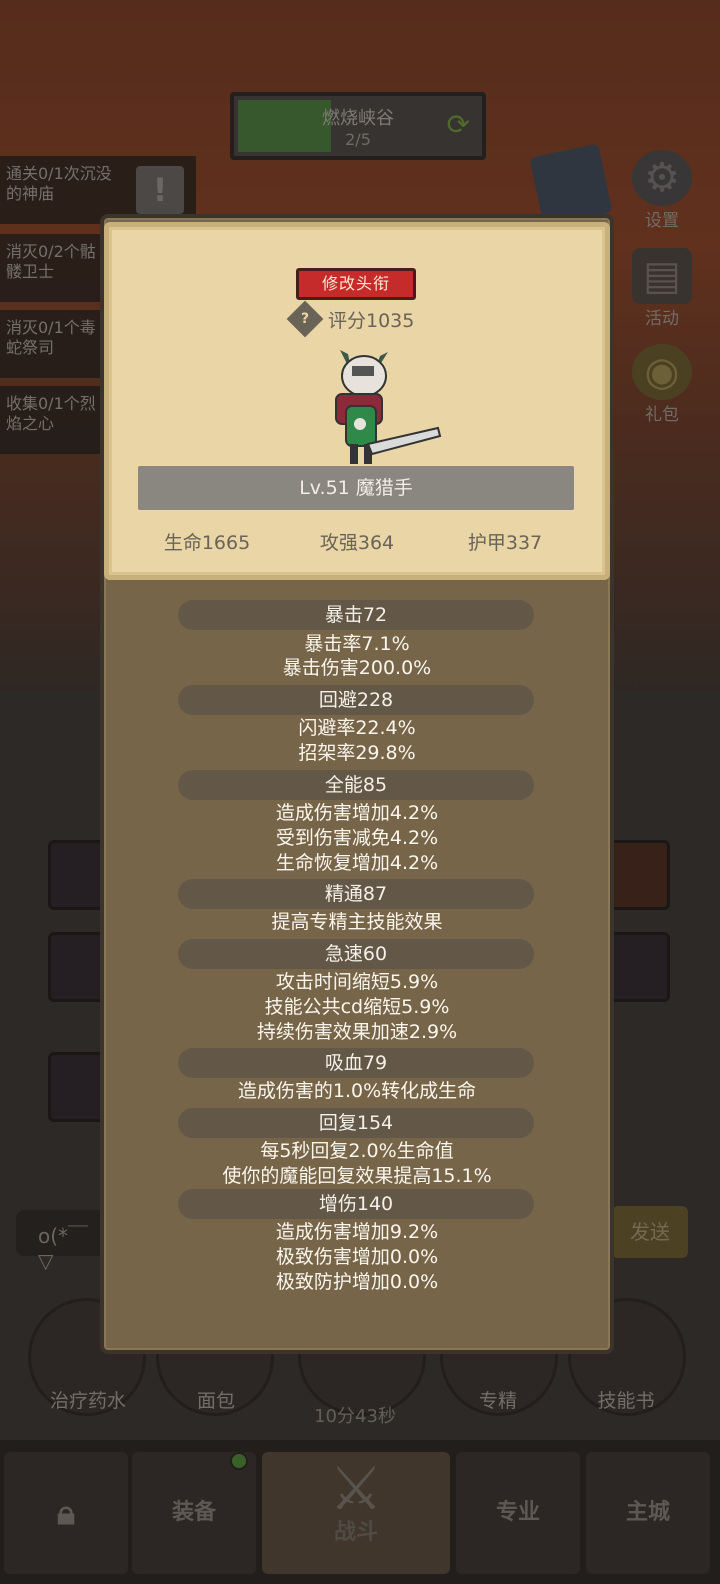 The height and width of the screenshot is (1584, 720). What do you see at coordinates (518, 1513) in the screenshot?
I see `tab-profession: 专业` at bounding box center [518, 1513].